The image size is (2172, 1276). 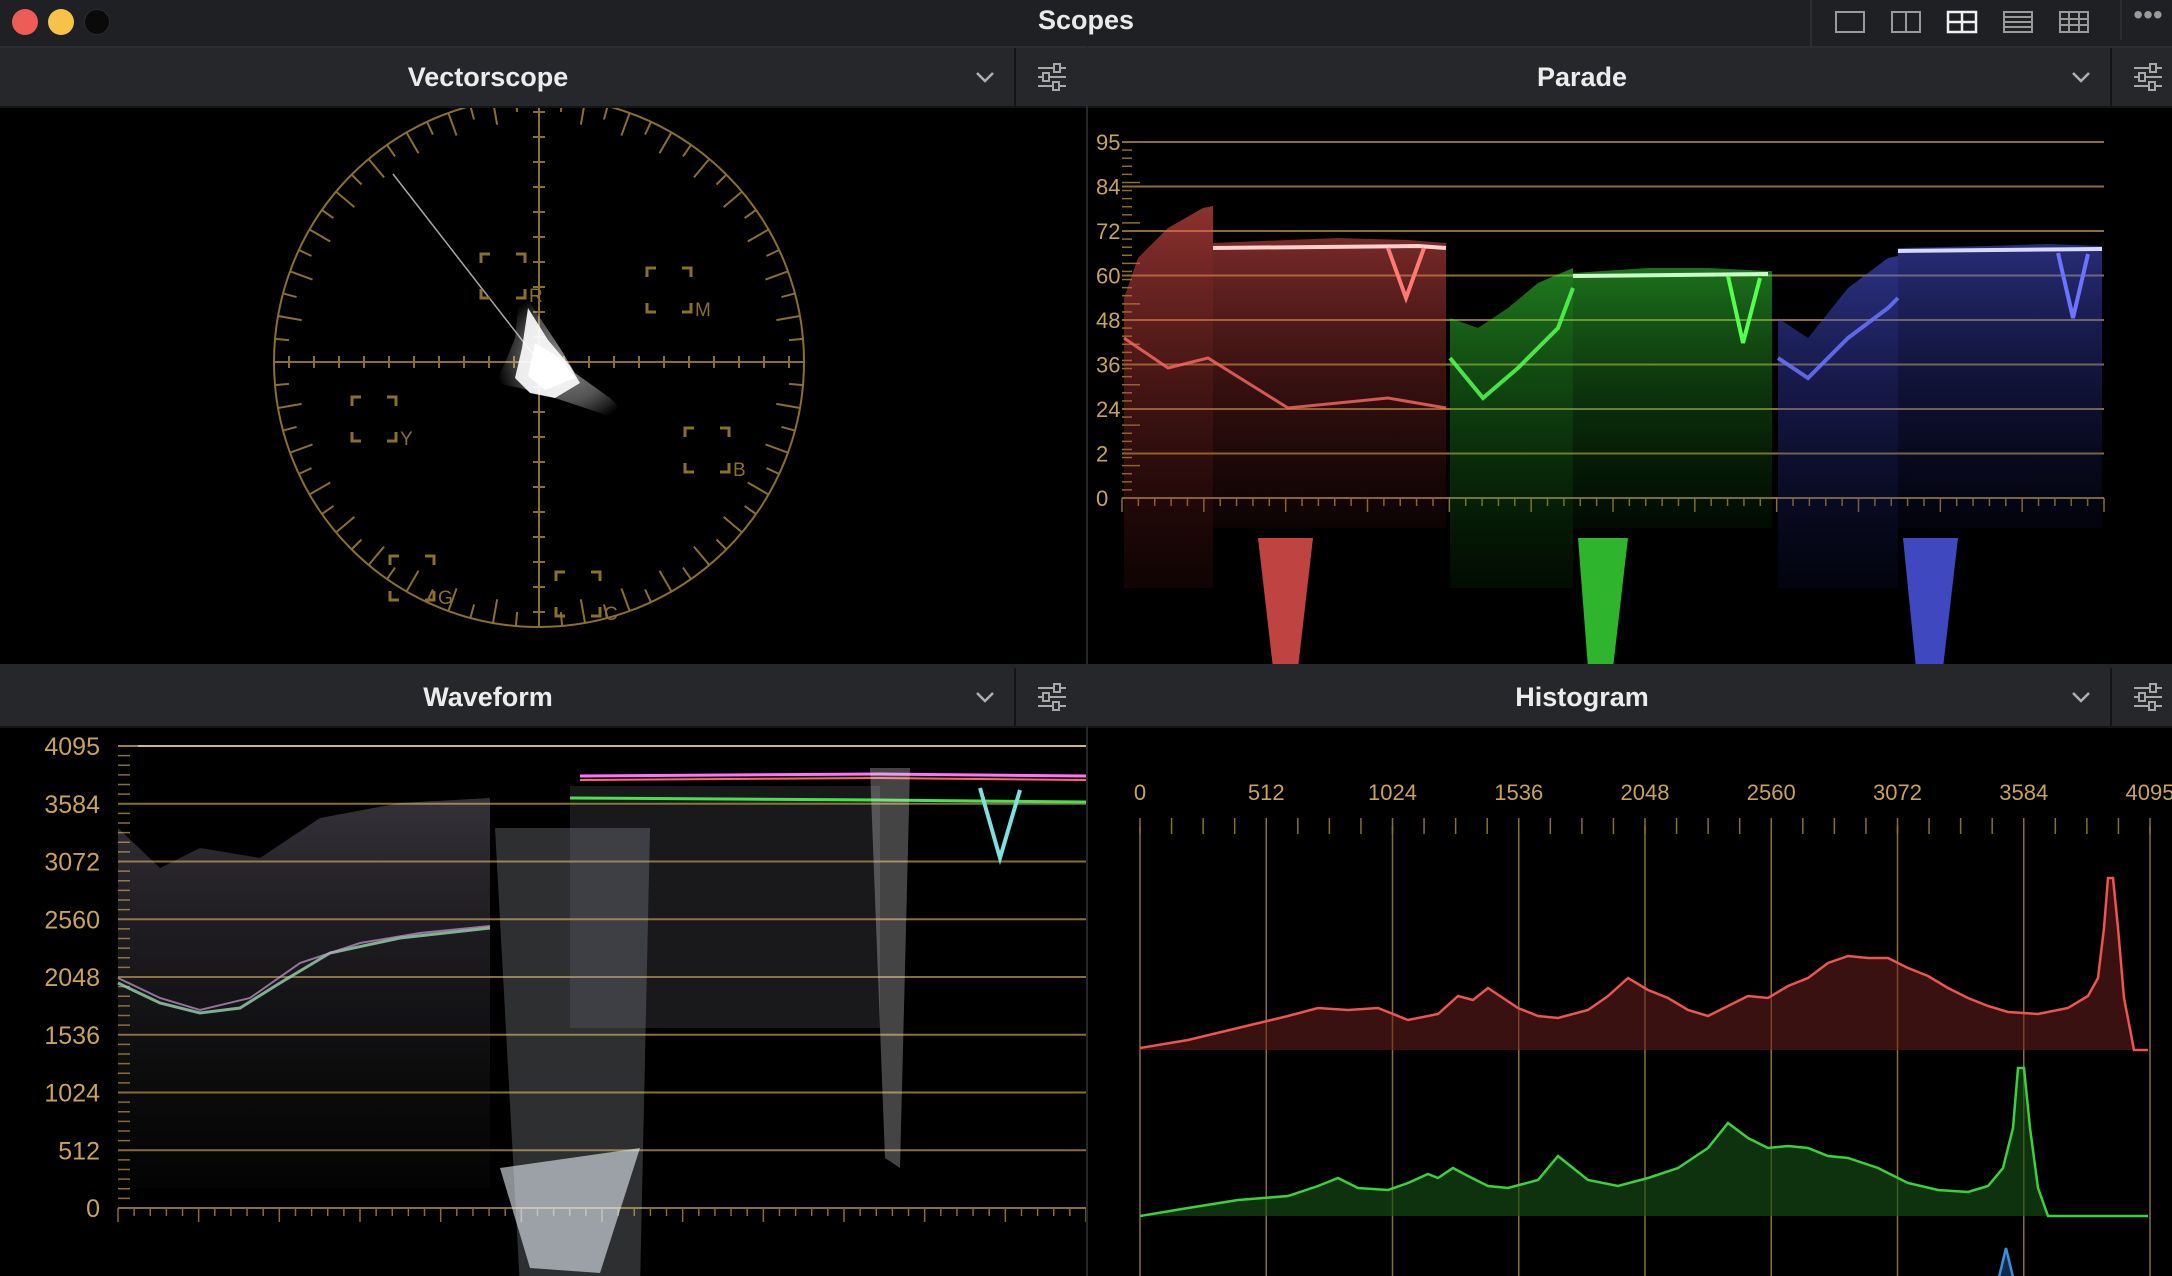 I want to click on vectorscope-target-label: B, so click(x=739, y=470).